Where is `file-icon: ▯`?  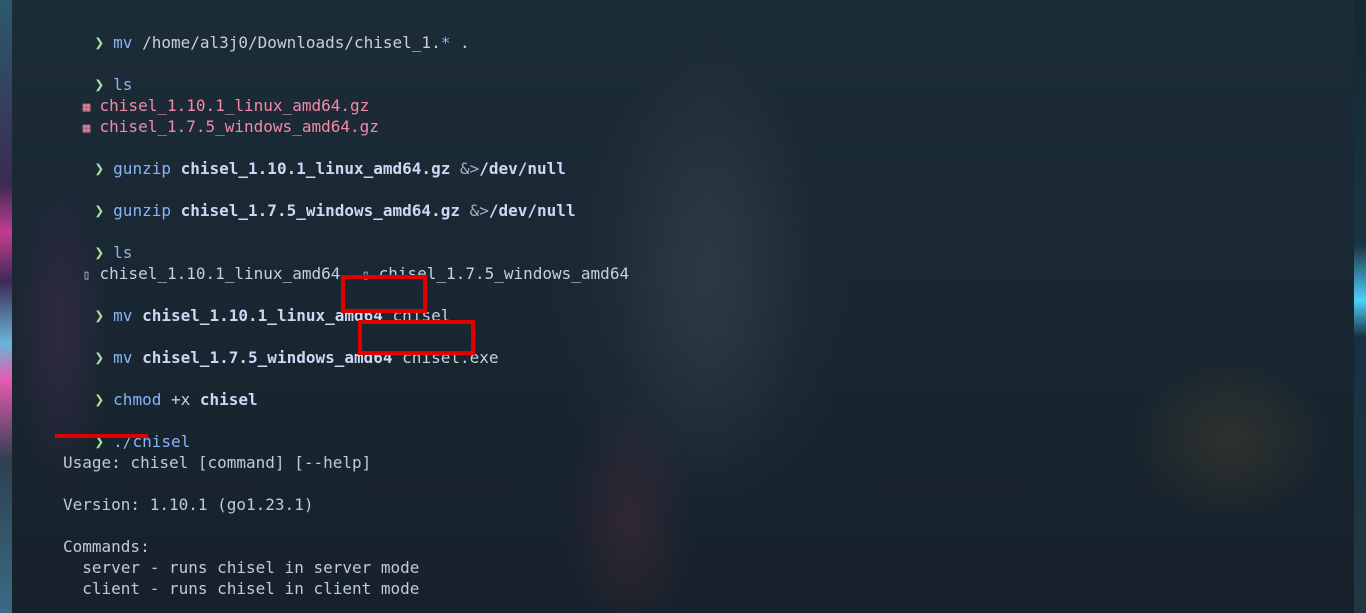
file-icon: ▯ is located at coordinates (86, 275).